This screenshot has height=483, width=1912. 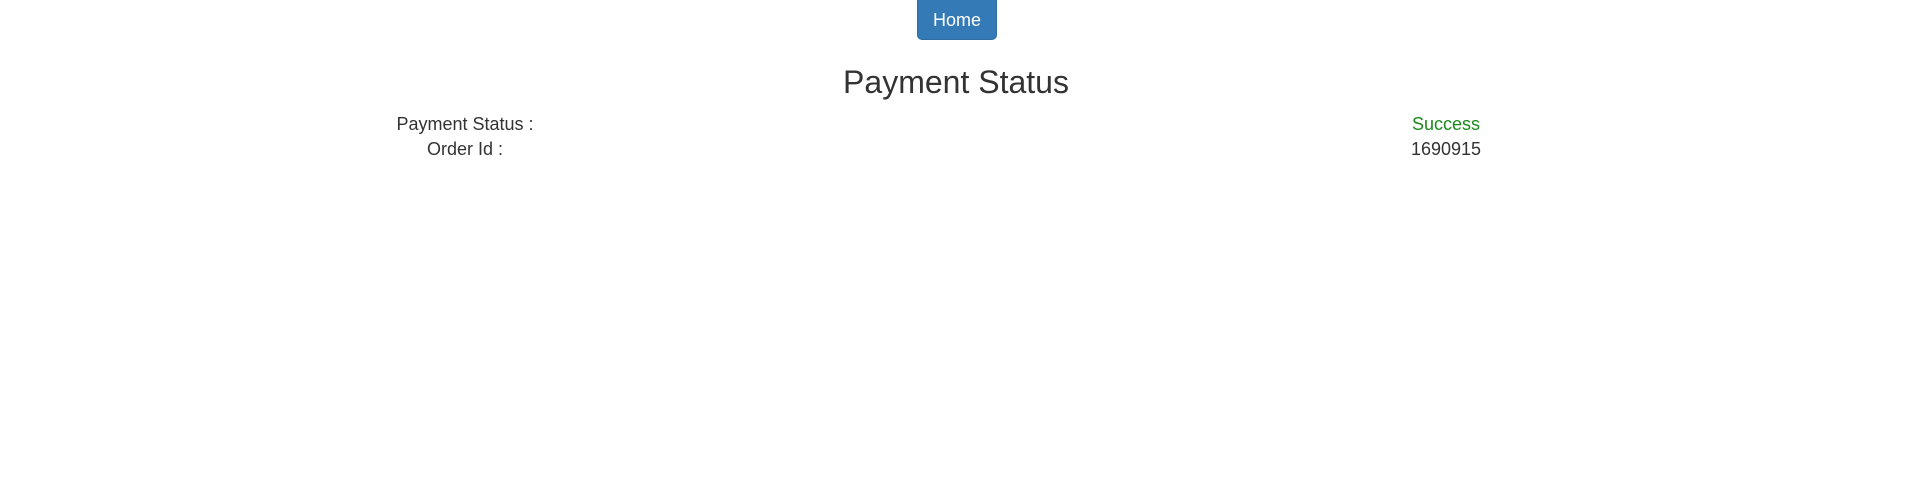 I want to click on payment-status-row: Payment Status : Success, so click(x=955, y=124).